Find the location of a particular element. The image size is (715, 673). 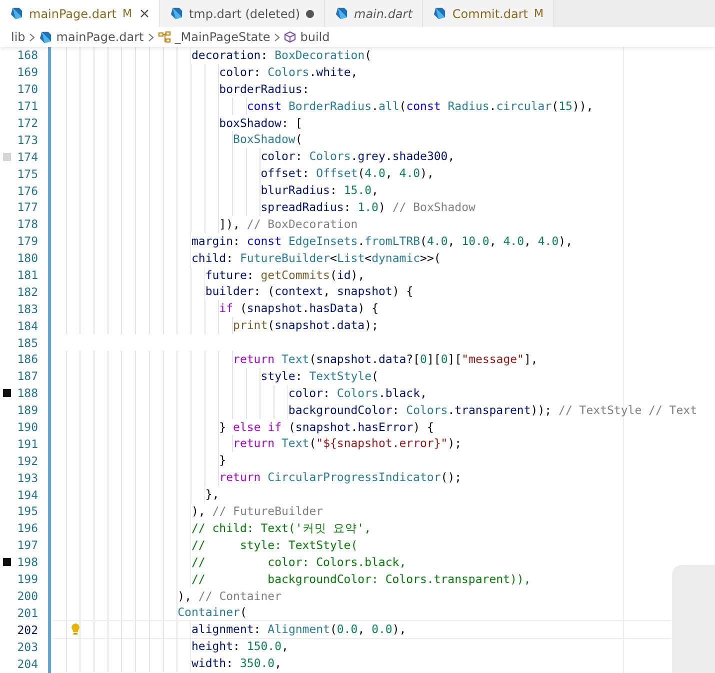

code-line: if (snapshot.hasData) { is located at coordinates (299, 309).